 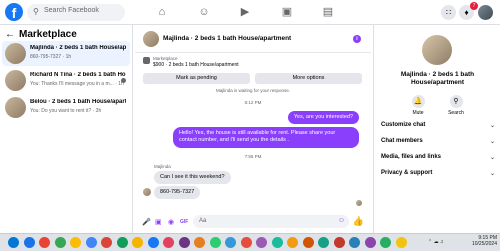 What do you see at coordinates (287, 12) in the screenshot?
I see `marketplace-icon: ▣` at bounding box center [287, 12].